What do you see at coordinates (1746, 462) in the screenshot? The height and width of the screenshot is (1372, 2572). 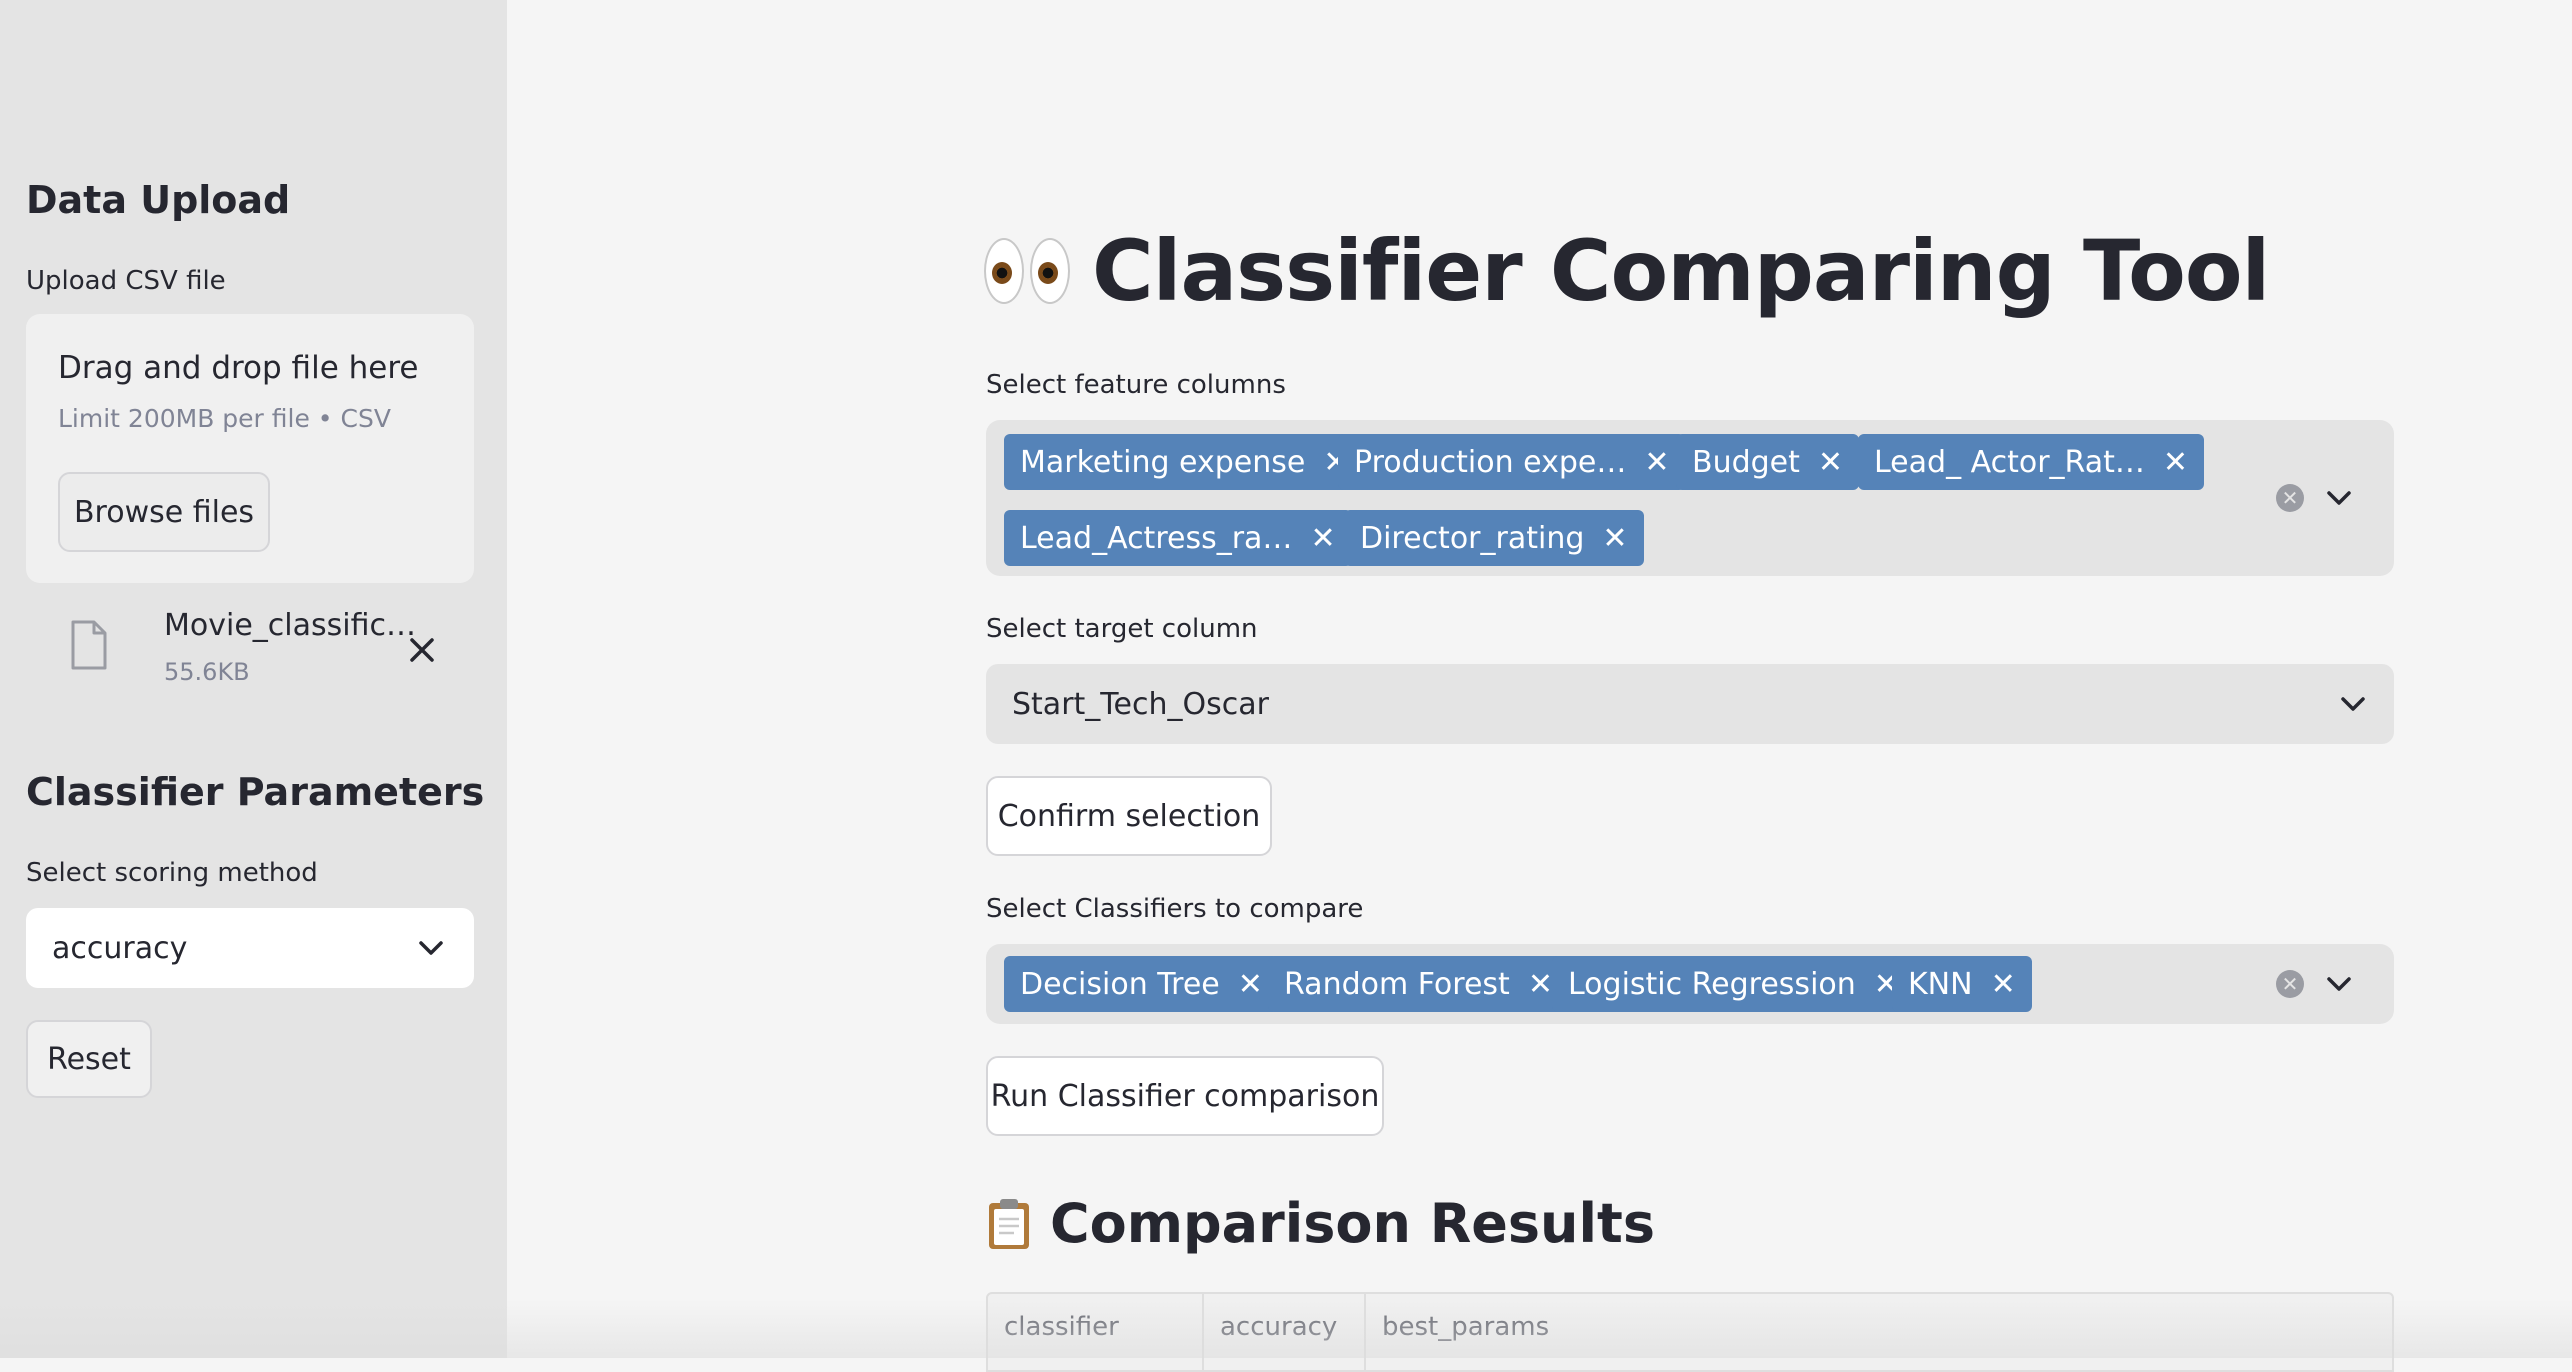 I see `feature-tag-label: Budget` at bounding box center [1746, 462].